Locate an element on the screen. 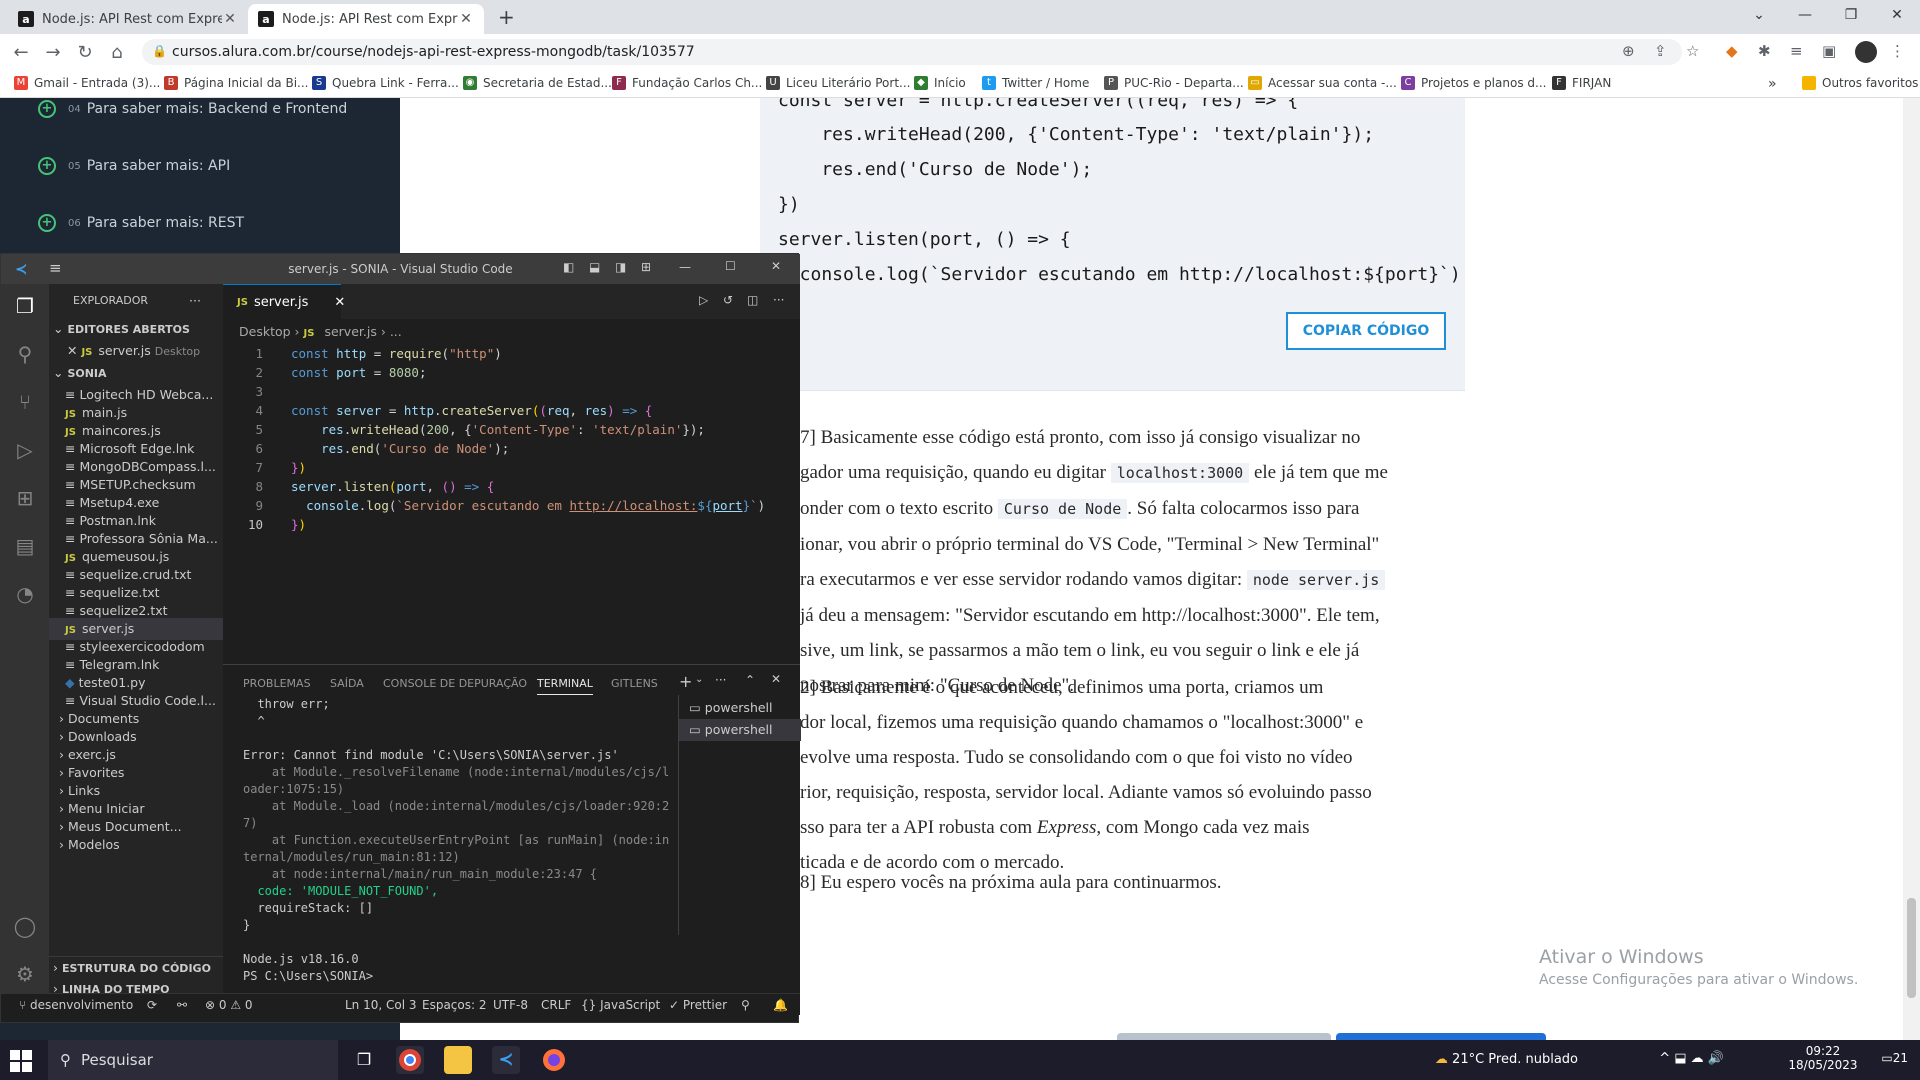 The height and width of the screenshot is (1080, 1920). restore-button: ❐ is located at coordinates (1851, 15).